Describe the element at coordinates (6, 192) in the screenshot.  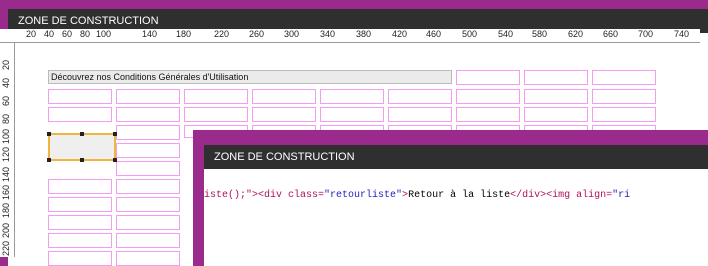
I see `ruler-tick-label: 160` at that location.